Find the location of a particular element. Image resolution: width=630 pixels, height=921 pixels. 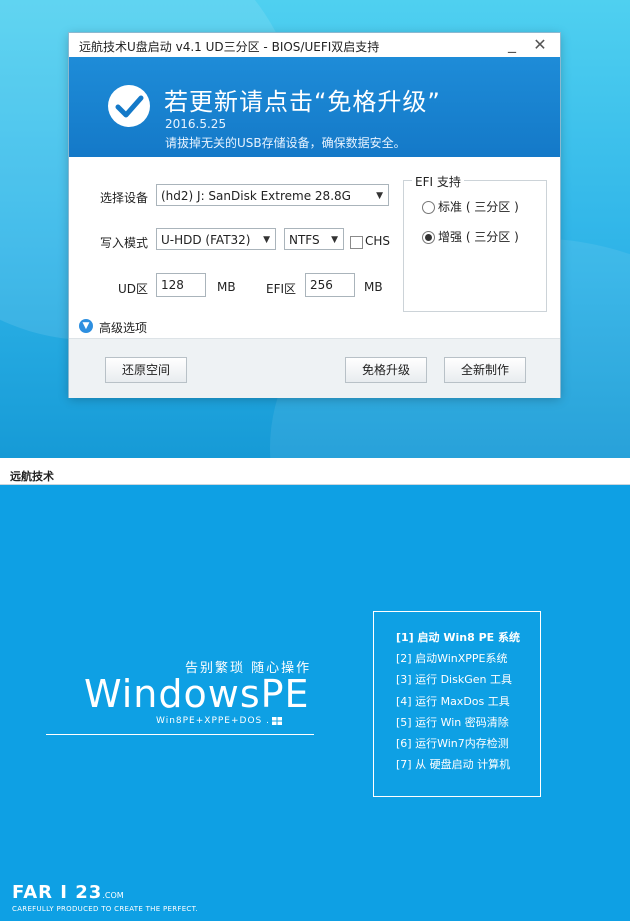

efi-size-unit: MB is located at coordinates (373, 287).